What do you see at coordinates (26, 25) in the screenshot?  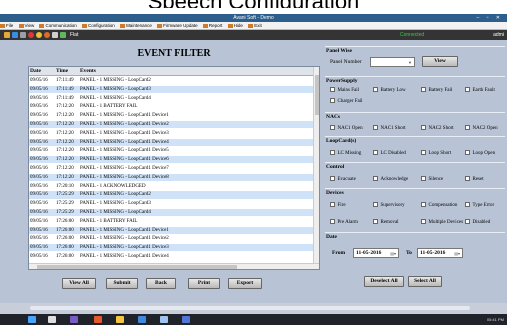 I see `menu-item-view: View` at bounding box center [26, 25].